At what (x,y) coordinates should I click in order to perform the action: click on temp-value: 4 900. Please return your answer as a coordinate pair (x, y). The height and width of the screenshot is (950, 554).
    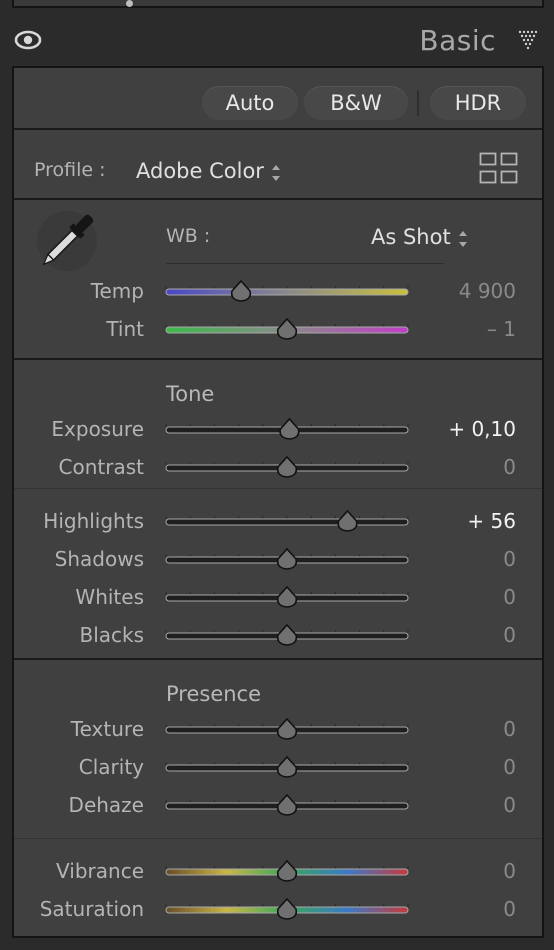
    Looking at the image, I should click on (487, 291).